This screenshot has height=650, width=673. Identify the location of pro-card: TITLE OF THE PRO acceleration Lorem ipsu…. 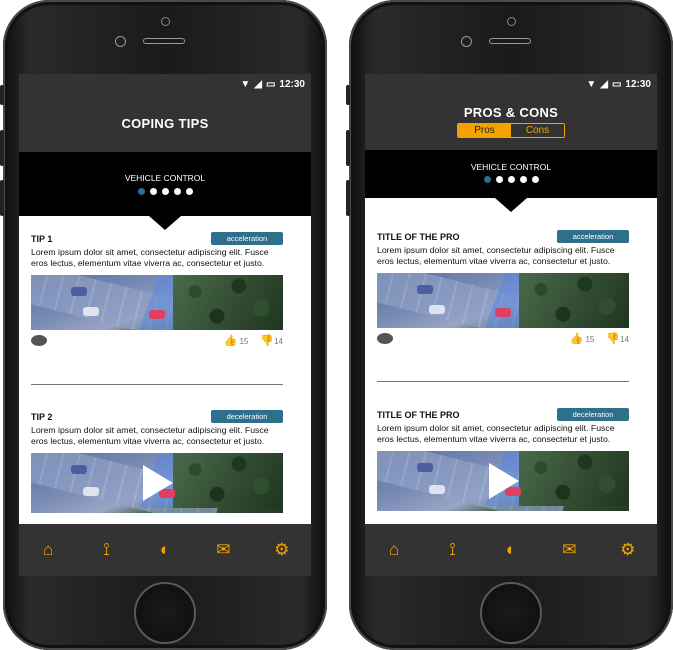
(503, 287).